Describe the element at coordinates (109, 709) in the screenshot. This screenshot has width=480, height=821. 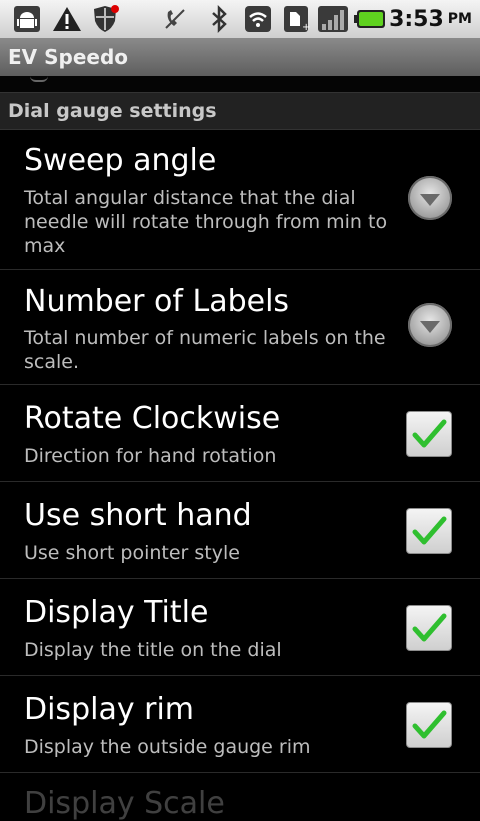
I see `pref-title: Display rim` at that location.